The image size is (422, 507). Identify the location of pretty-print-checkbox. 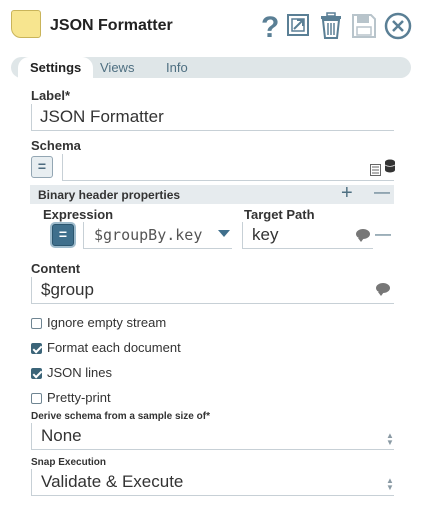
(36, 398).